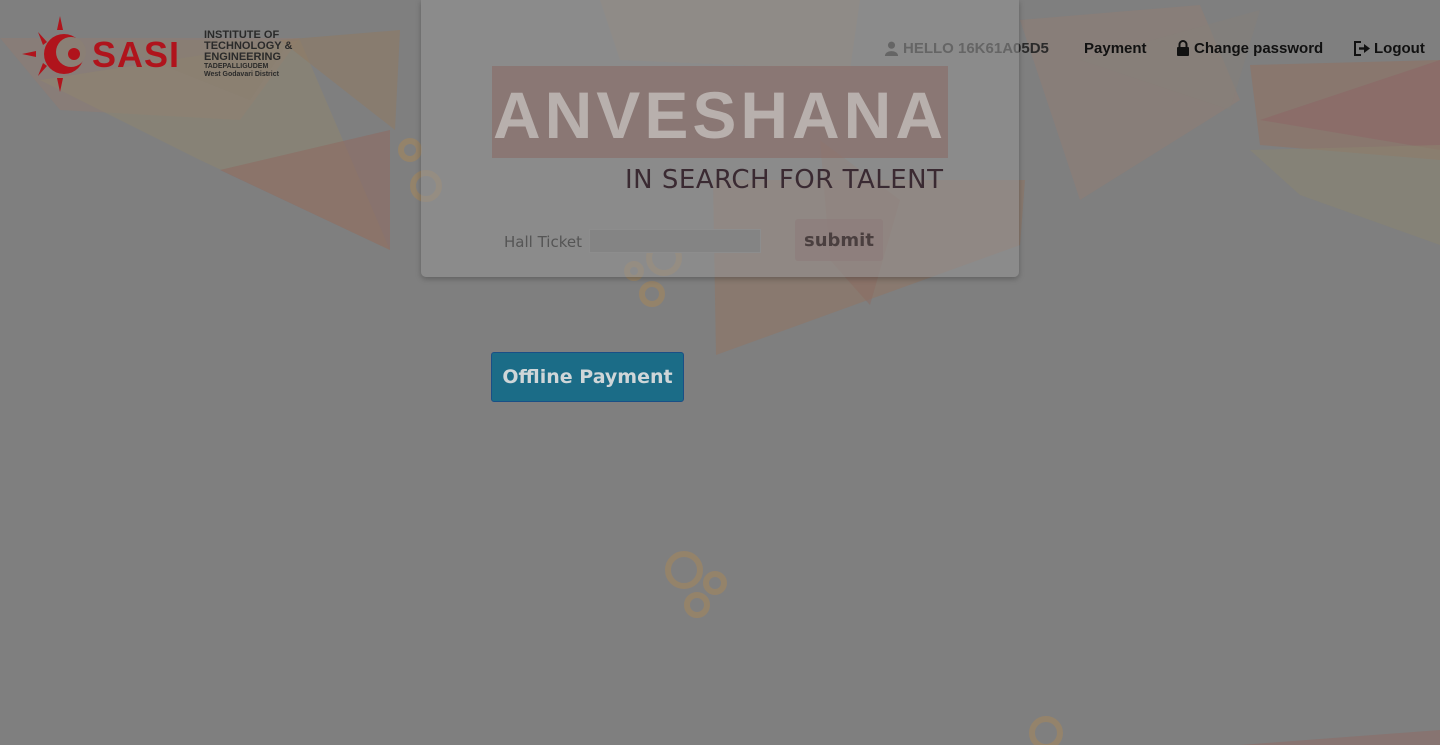  What do you see at coordinates (839, 240) in the screenshot?
I see `submit-button: submit` at bounding box center [839, 240].